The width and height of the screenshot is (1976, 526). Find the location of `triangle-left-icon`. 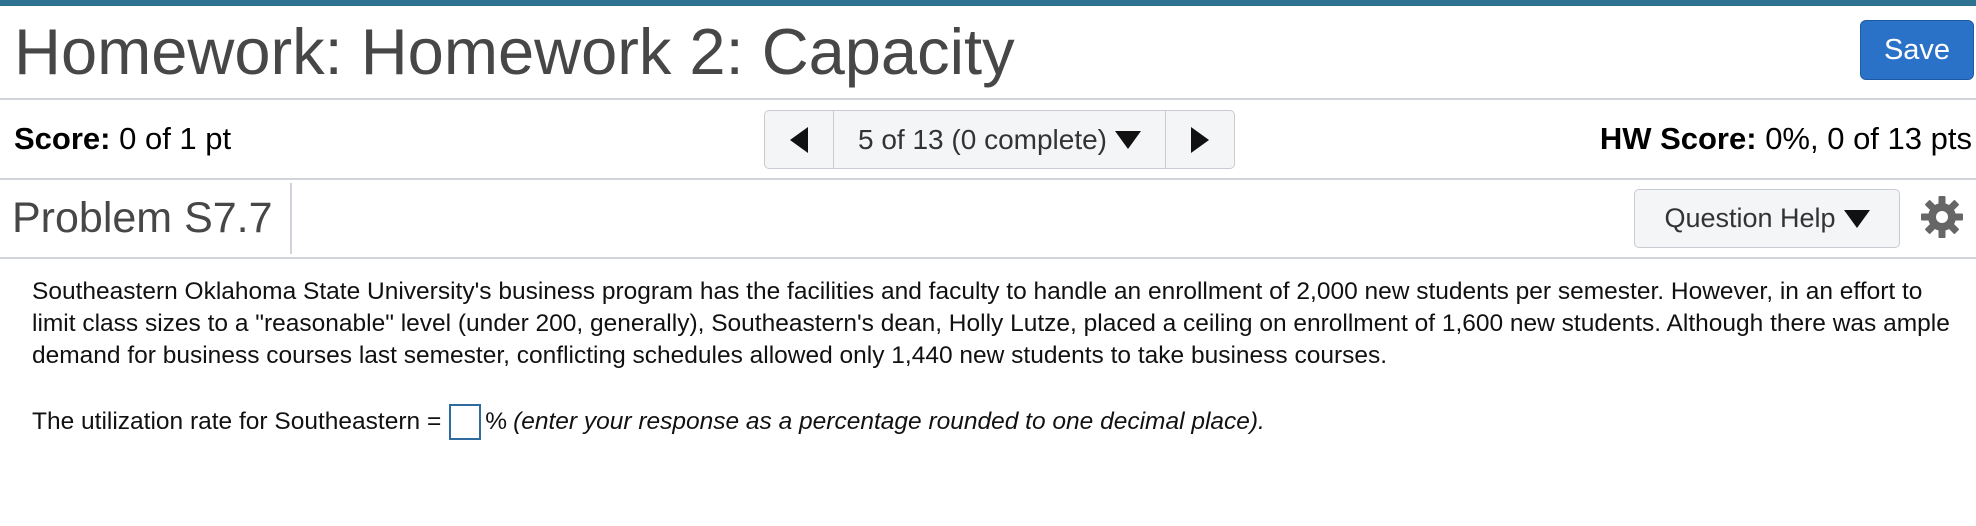

triangle-left-icon is located at coordinates (799, 139).